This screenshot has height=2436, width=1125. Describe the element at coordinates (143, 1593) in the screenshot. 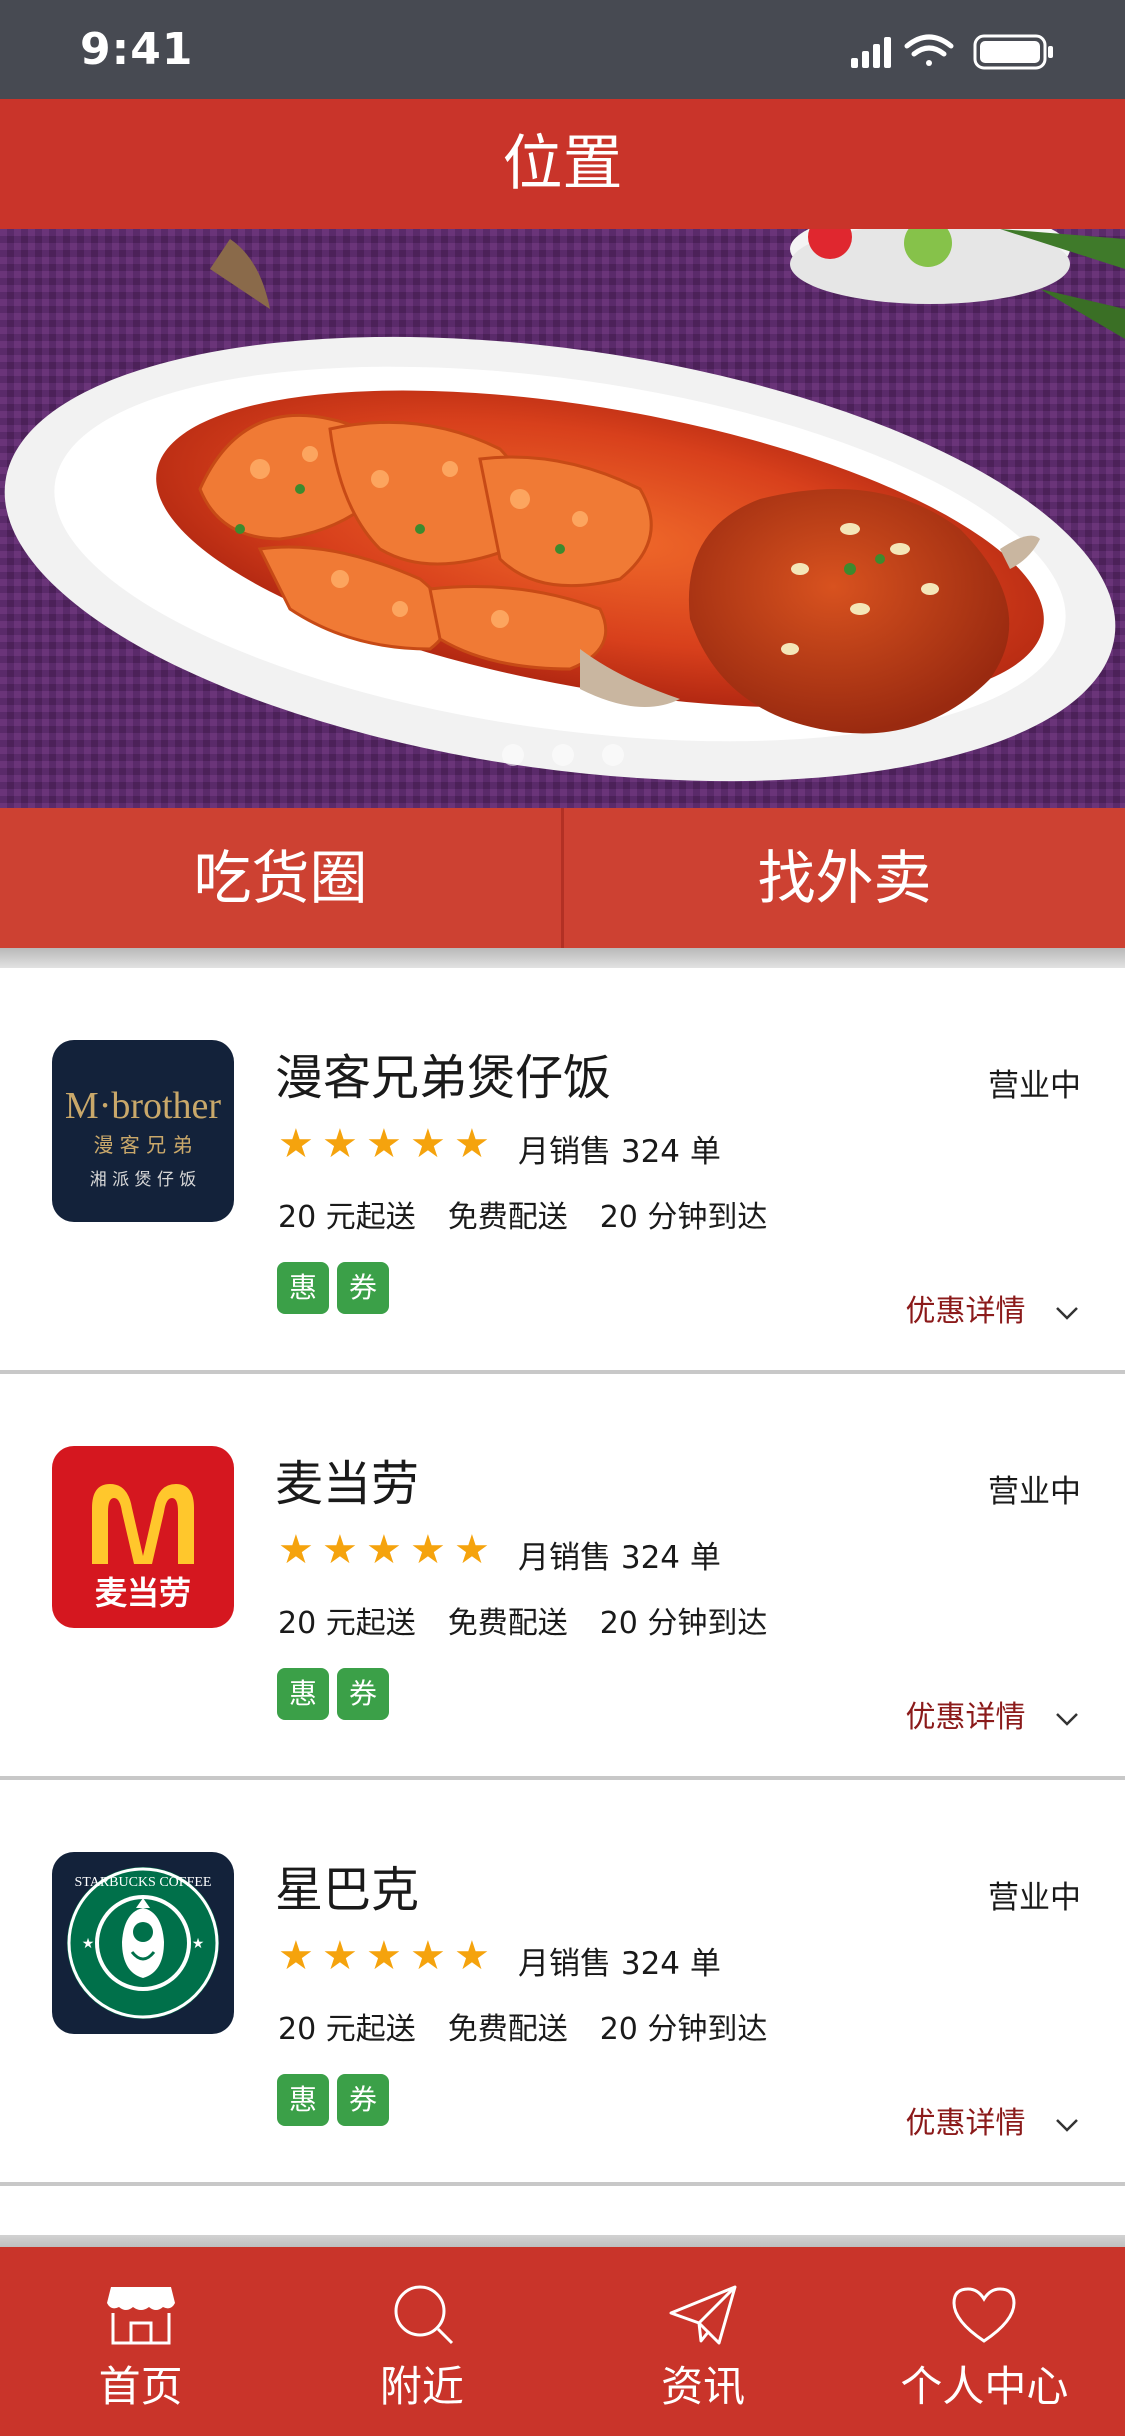

I see `svg-text: 麦当劳` at that location.